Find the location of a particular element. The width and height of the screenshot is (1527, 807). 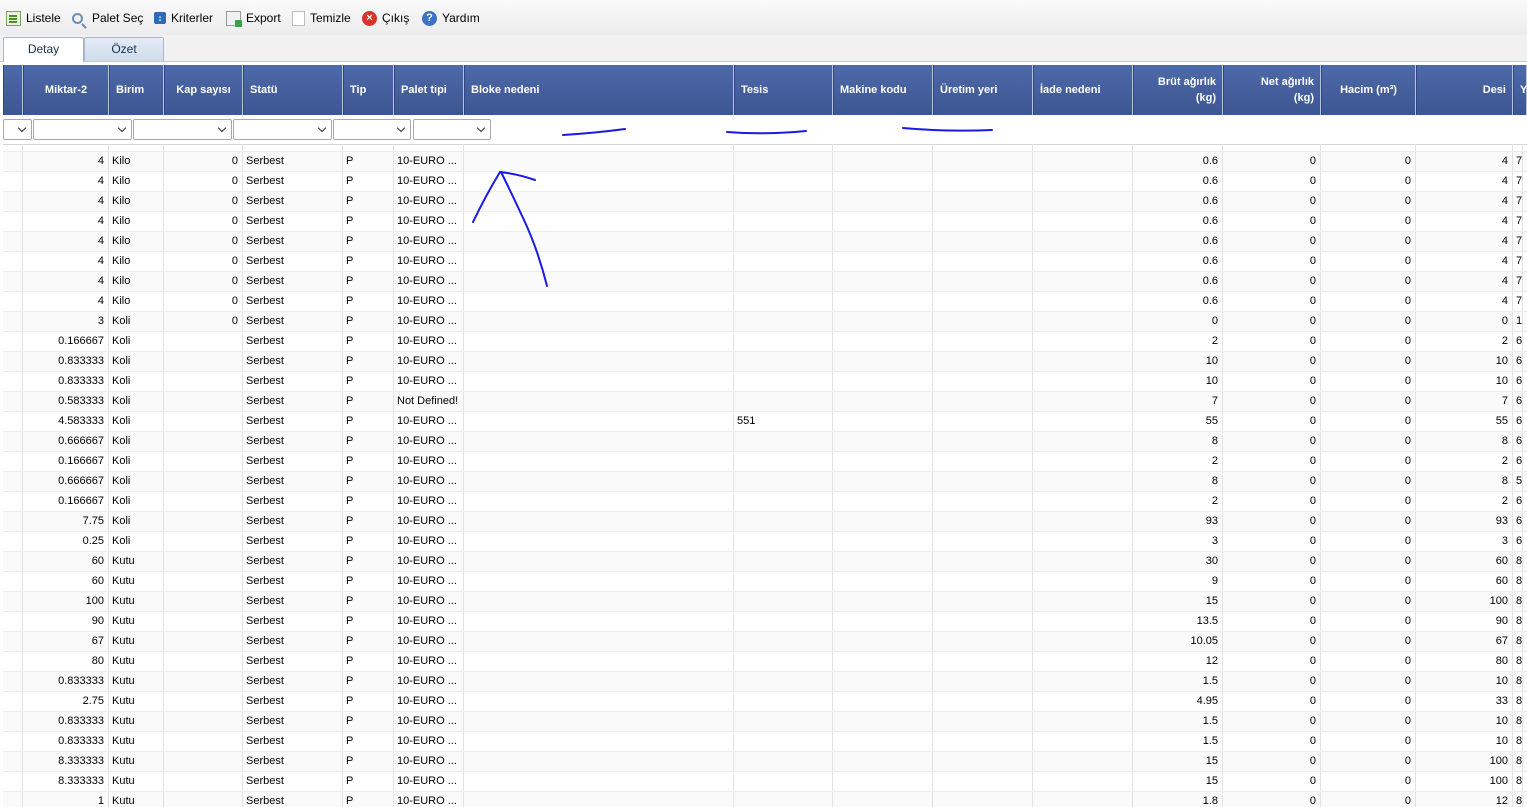

tab-ozet: Özet is located at coordinates (124, 49).